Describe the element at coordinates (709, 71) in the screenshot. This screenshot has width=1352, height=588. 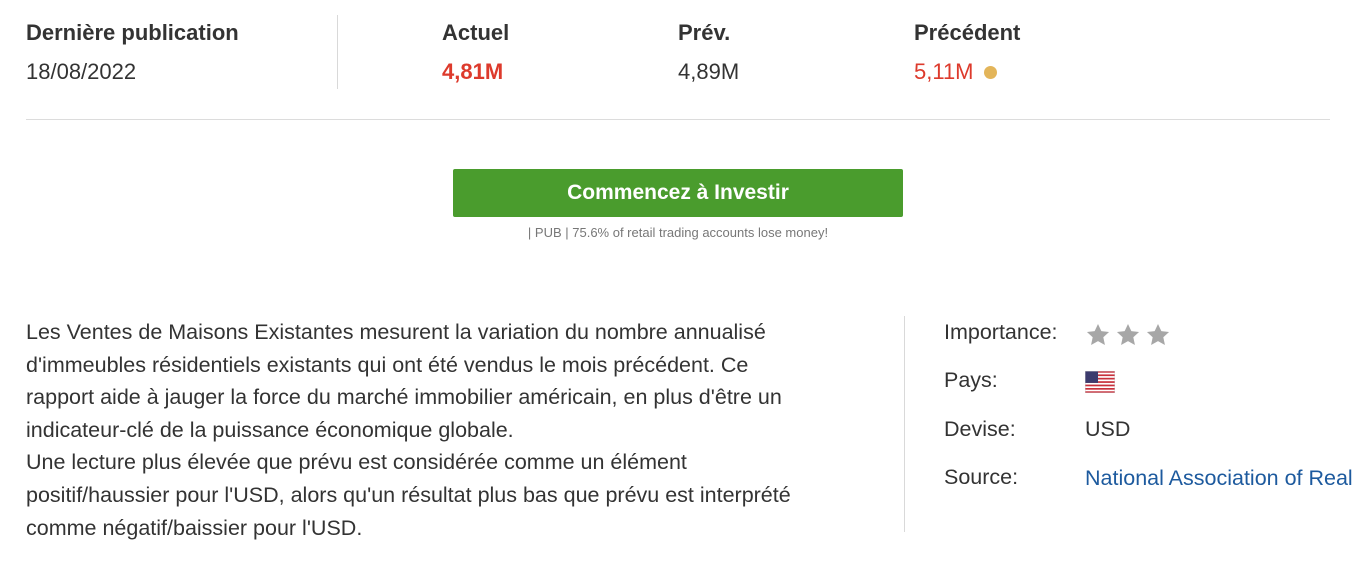
I see `forecast-value: 4,89M` at that location.